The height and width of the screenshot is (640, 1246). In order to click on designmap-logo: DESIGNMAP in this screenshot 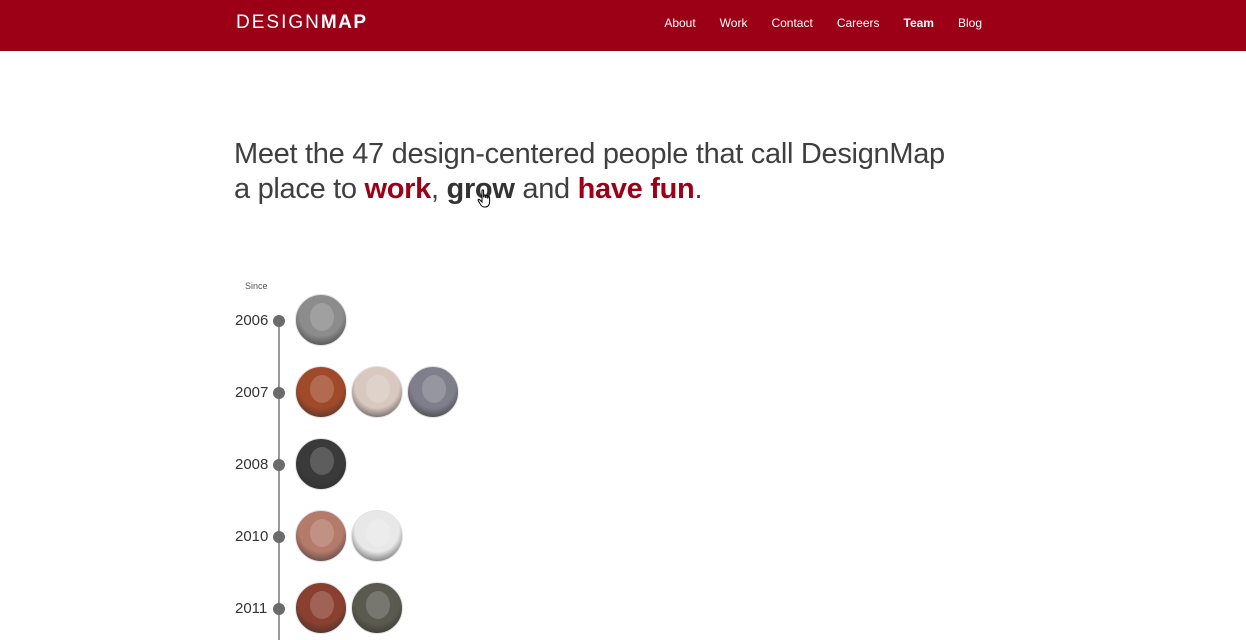, I will do `click(302, 23)`.